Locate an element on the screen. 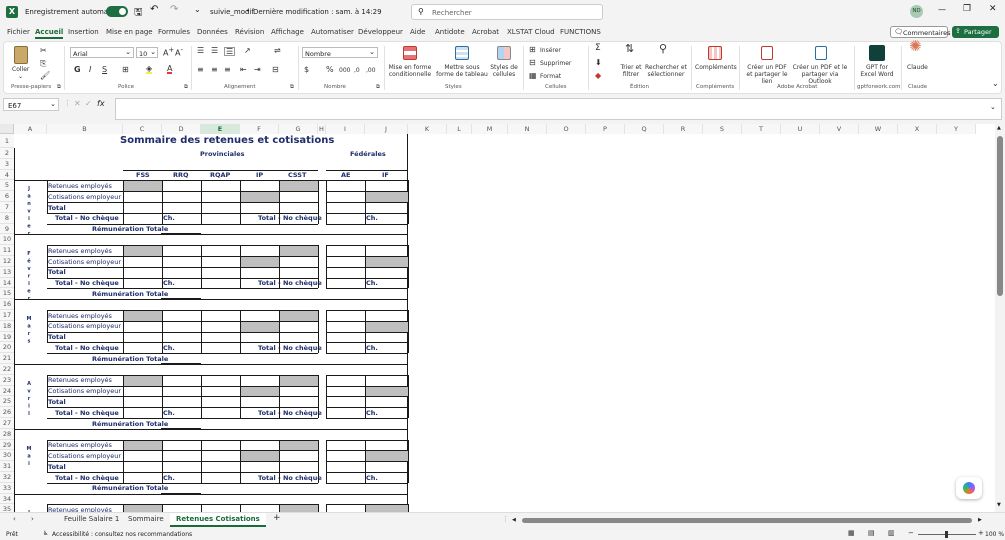 The image size is (1005, 540). tab-feuille-salaire-1: Feuille Salaire 1 is located at coordinates (91, 519).